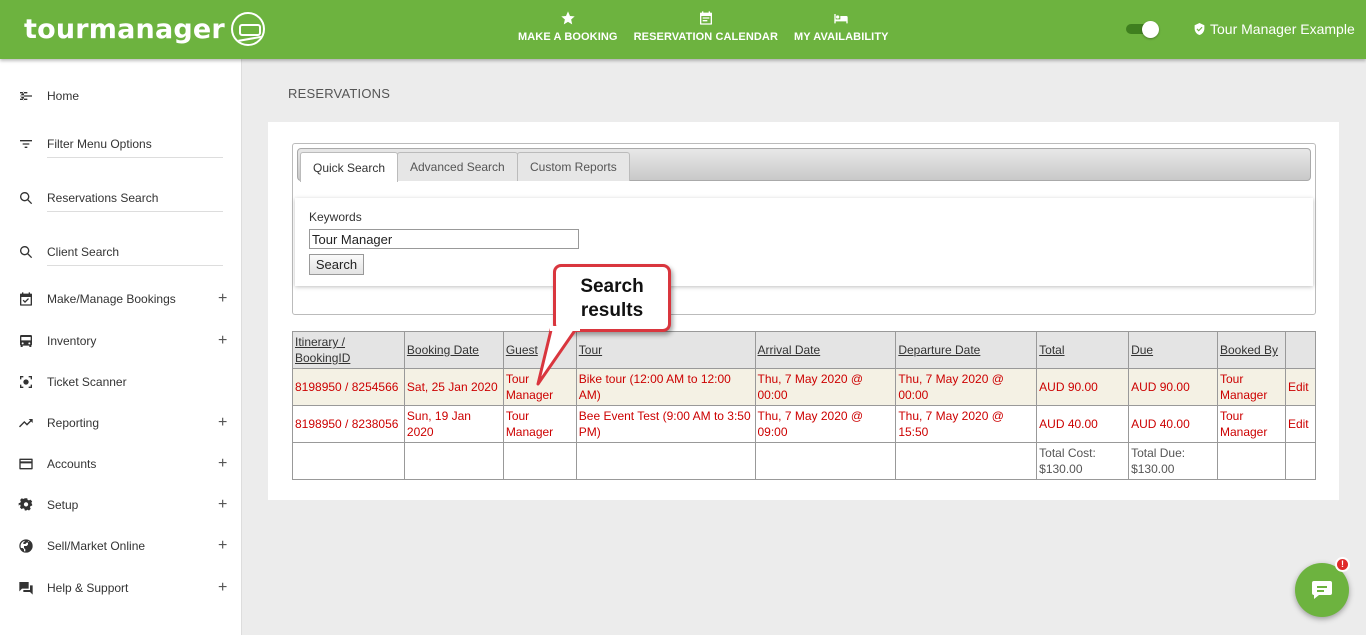 The width and height of the screenshot is (1366, 635). What do you see at coordinates (568, 18) in the screenshot?
I see `star-icon` at bounding box center [568, 18].